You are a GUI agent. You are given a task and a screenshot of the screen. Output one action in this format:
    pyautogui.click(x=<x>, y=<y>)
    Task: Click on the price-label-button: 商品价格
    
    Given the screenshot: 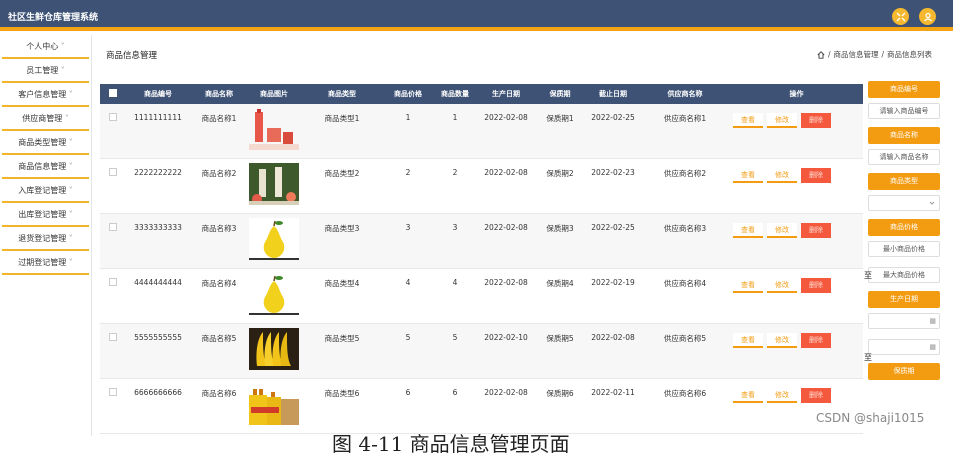 What is the action you would take?
    pyautogui.click(x=904, y=227)
    